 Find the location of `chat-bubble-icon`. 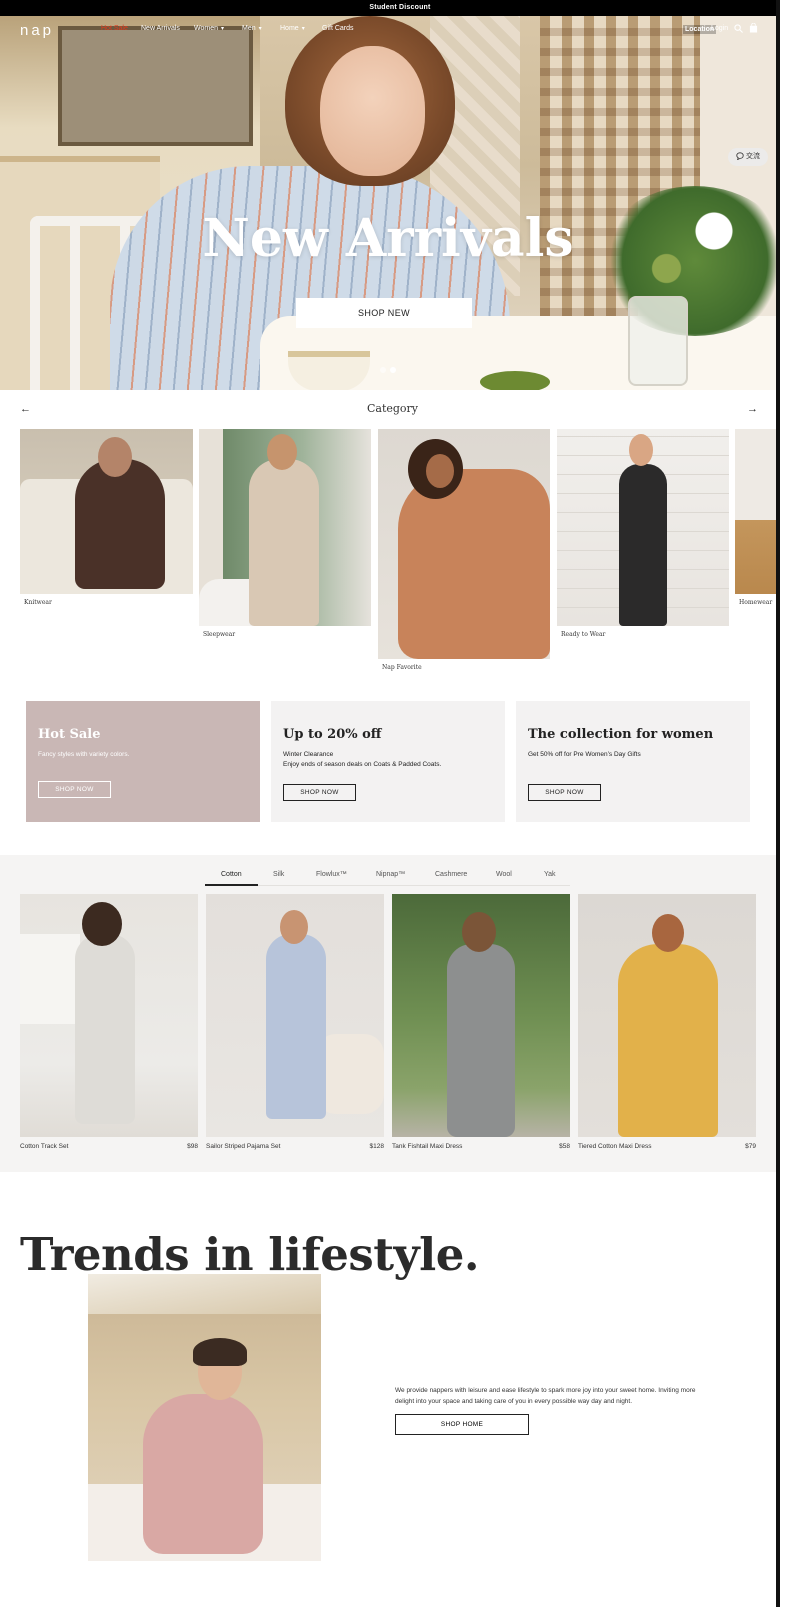

chat-bubble-icon is located at coordinates (740, 156).